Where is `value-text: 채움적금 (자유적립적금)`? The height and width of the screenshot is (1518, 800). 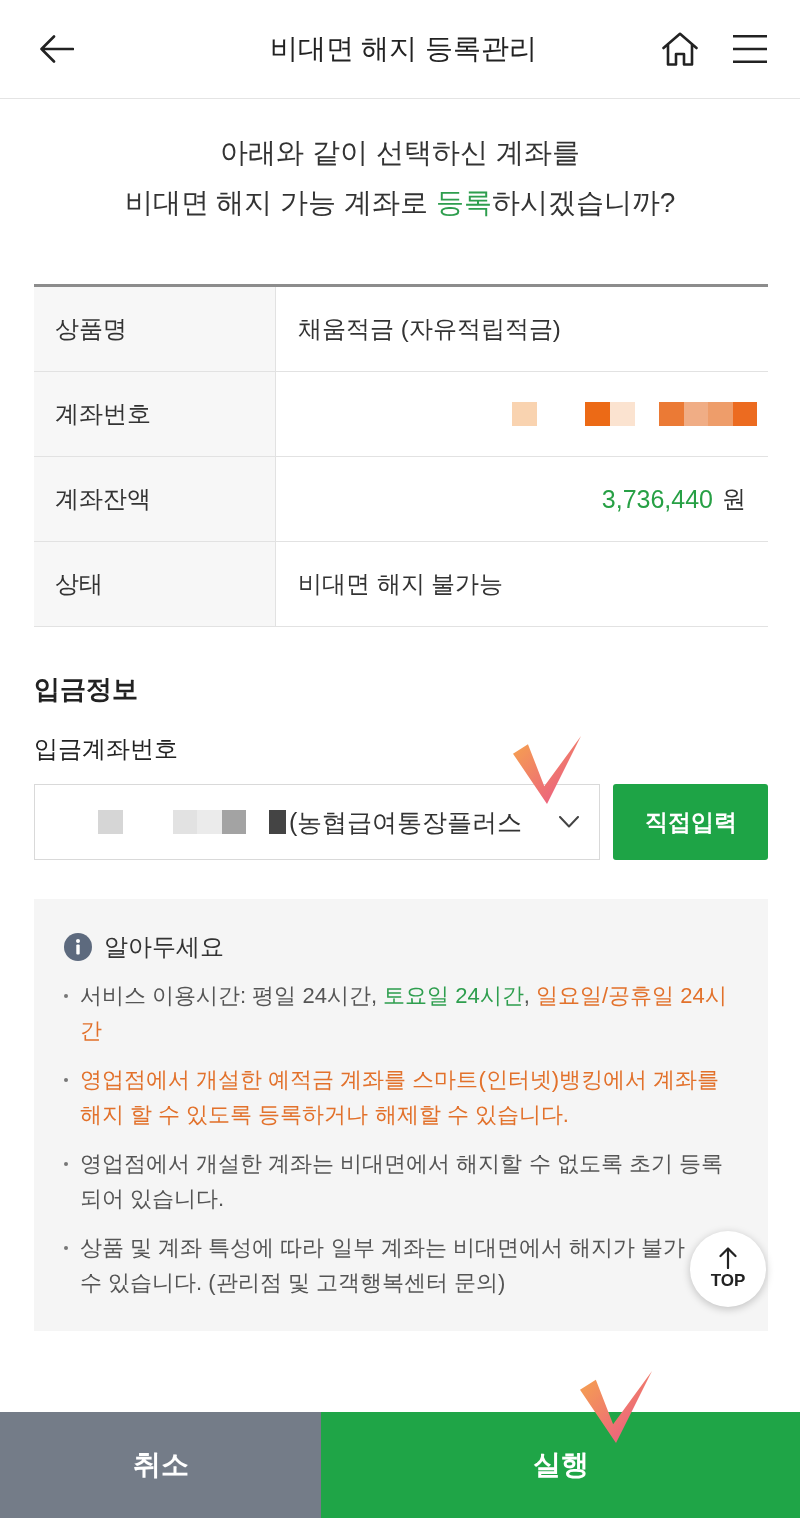
value-text: 채움적금 (자유적립적금) is located at coordinates (429, 329).